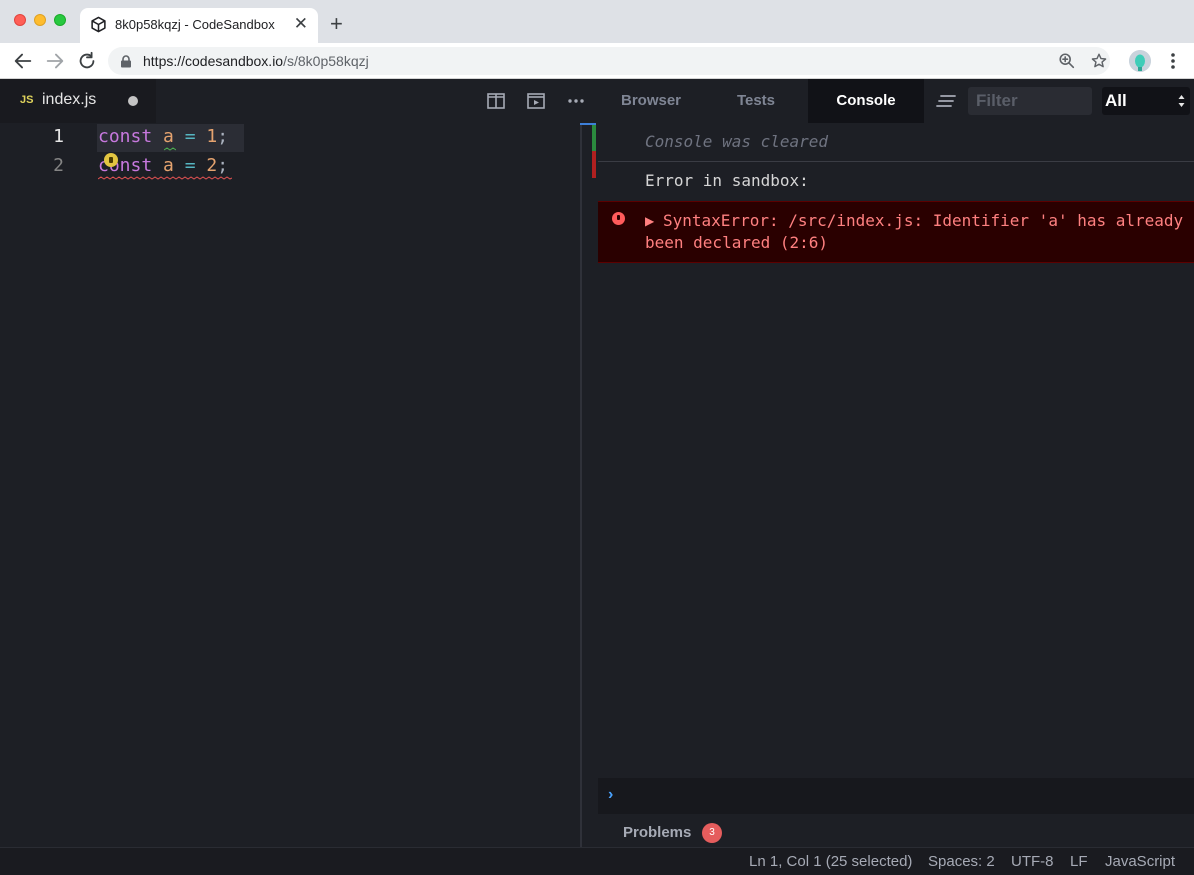  I want to click on minimize-window-button, so click(40, 20).